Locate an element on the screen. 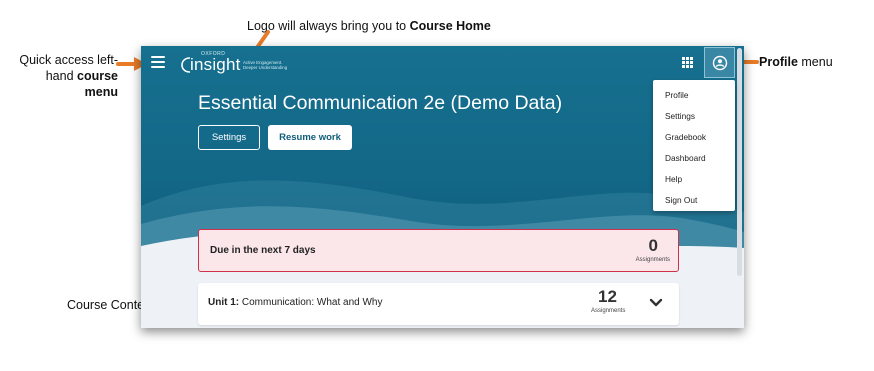 This screenshot has width=874, height=371. apps-grid-icon is located at coordinates (687, 62).